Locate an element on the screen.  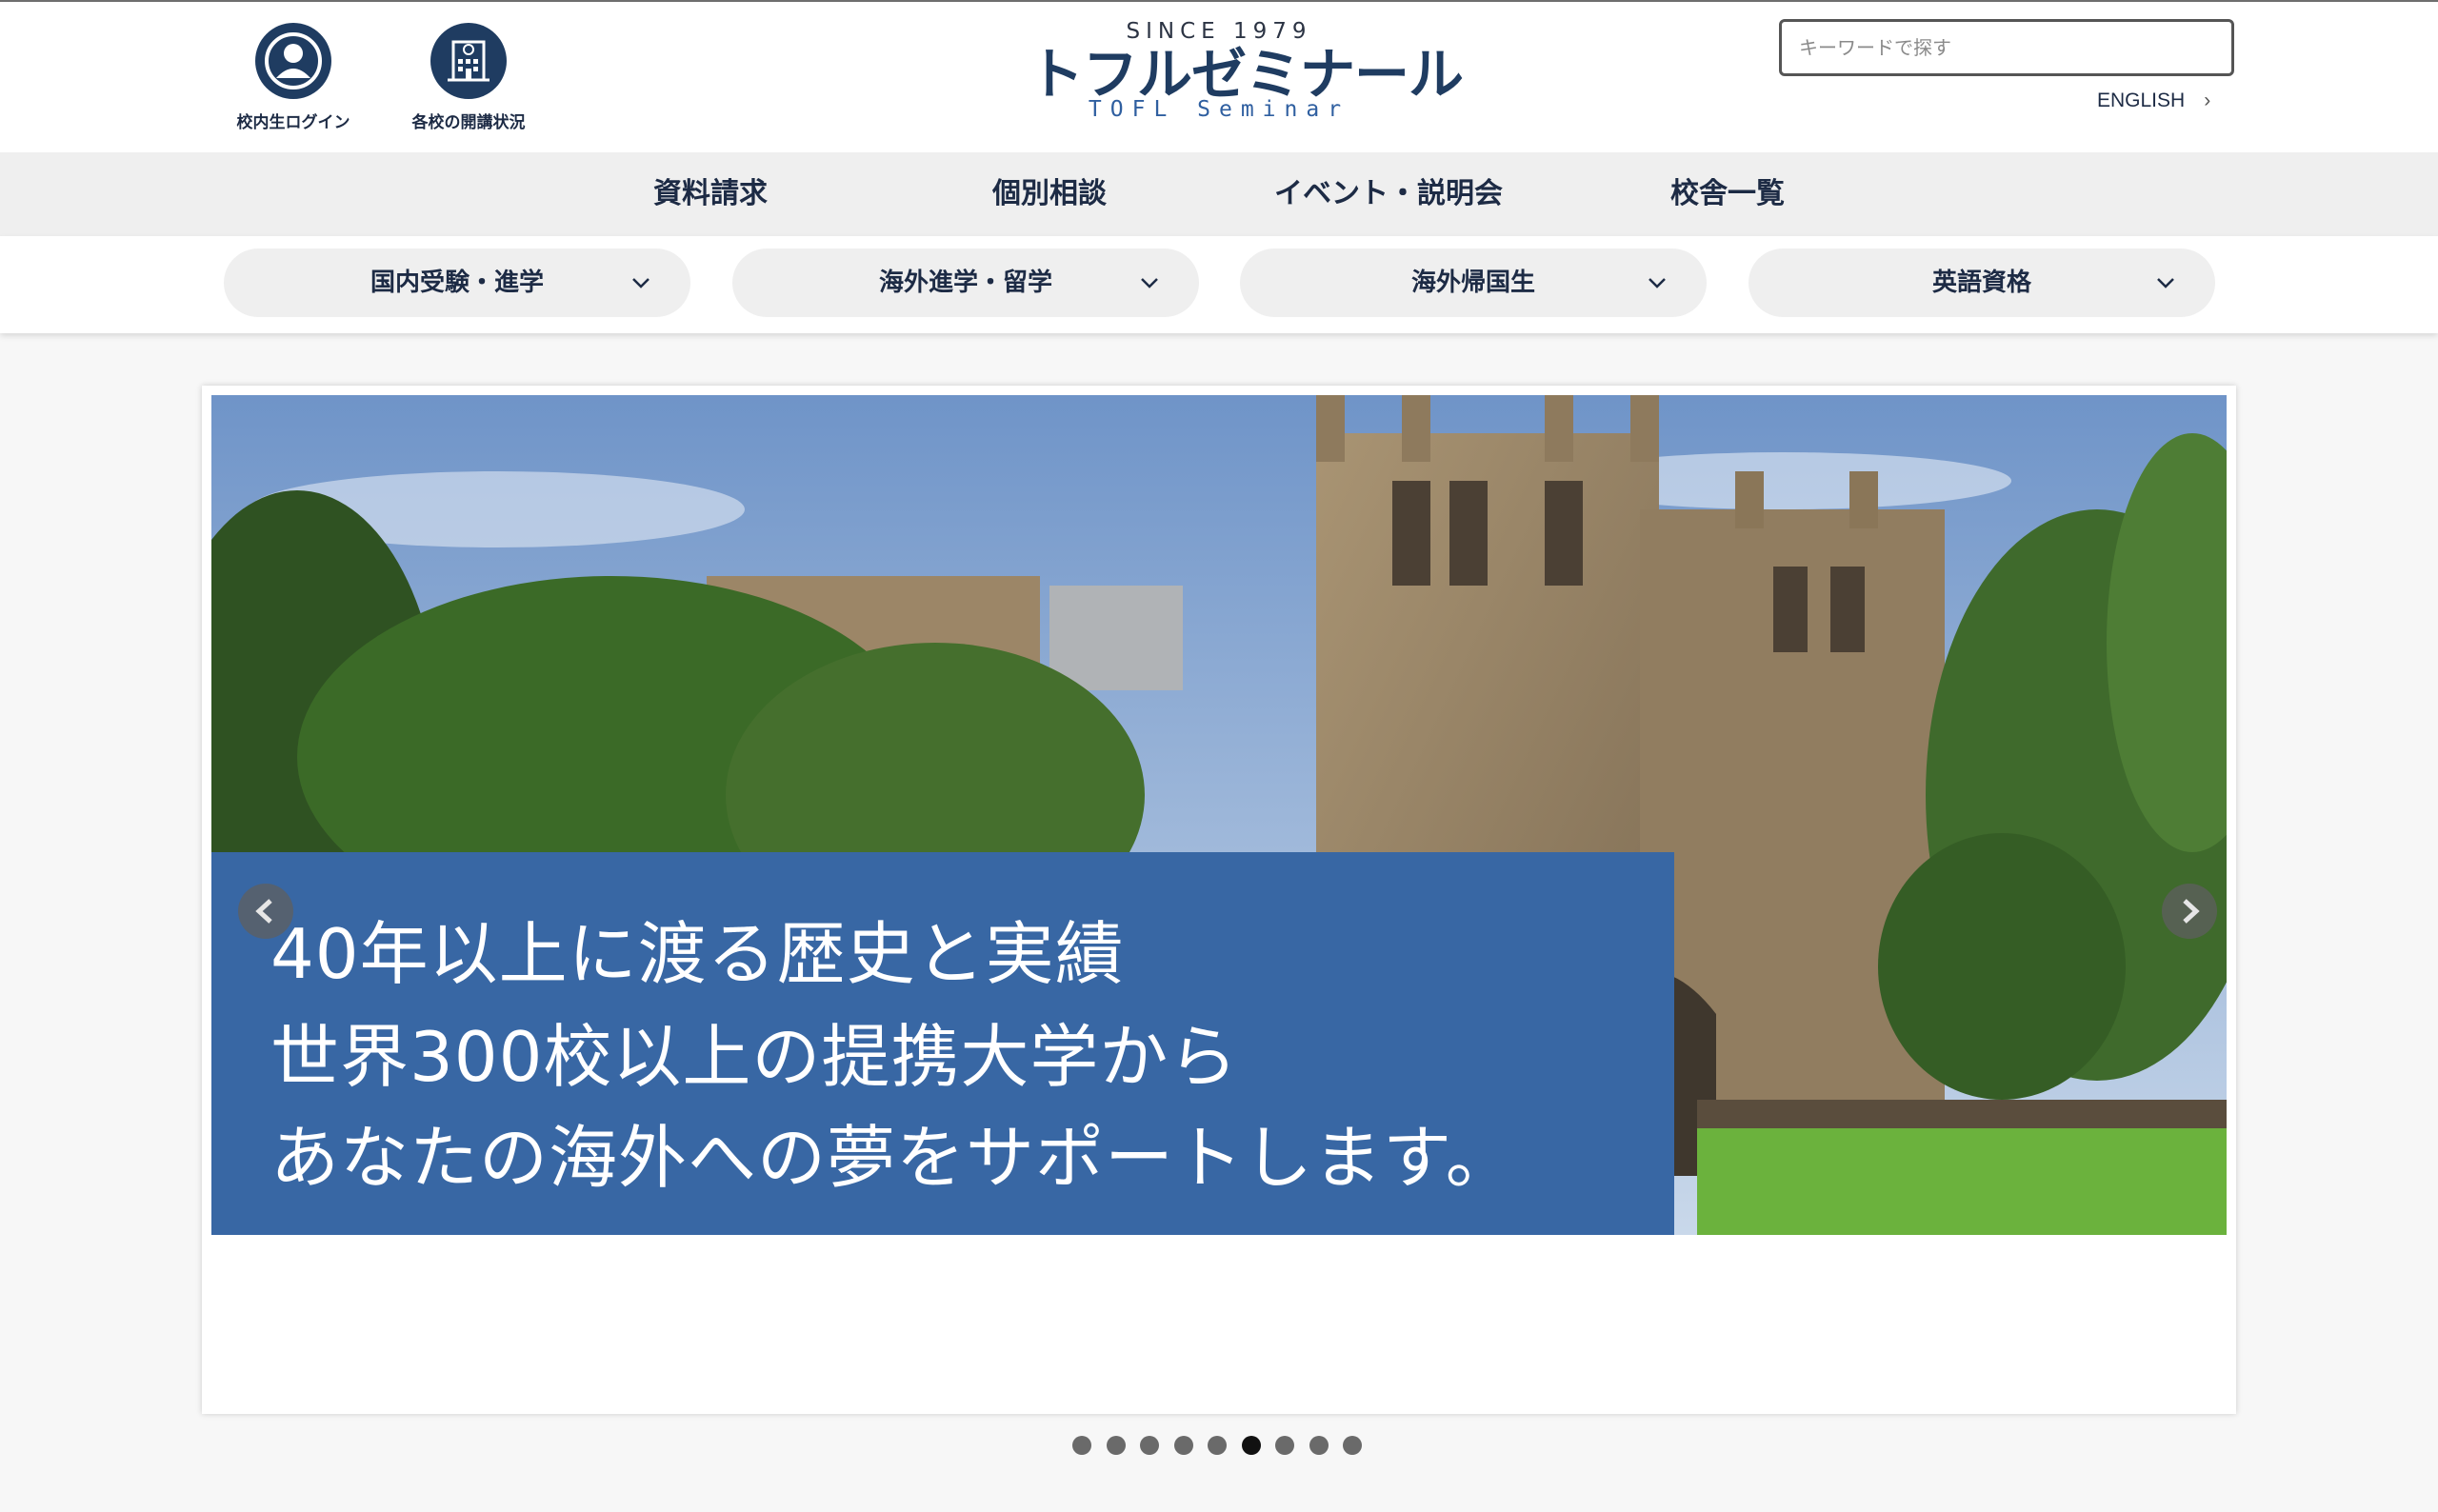
category-domestic-label: 国内受験・進学 is located at coordinates (457, 283).